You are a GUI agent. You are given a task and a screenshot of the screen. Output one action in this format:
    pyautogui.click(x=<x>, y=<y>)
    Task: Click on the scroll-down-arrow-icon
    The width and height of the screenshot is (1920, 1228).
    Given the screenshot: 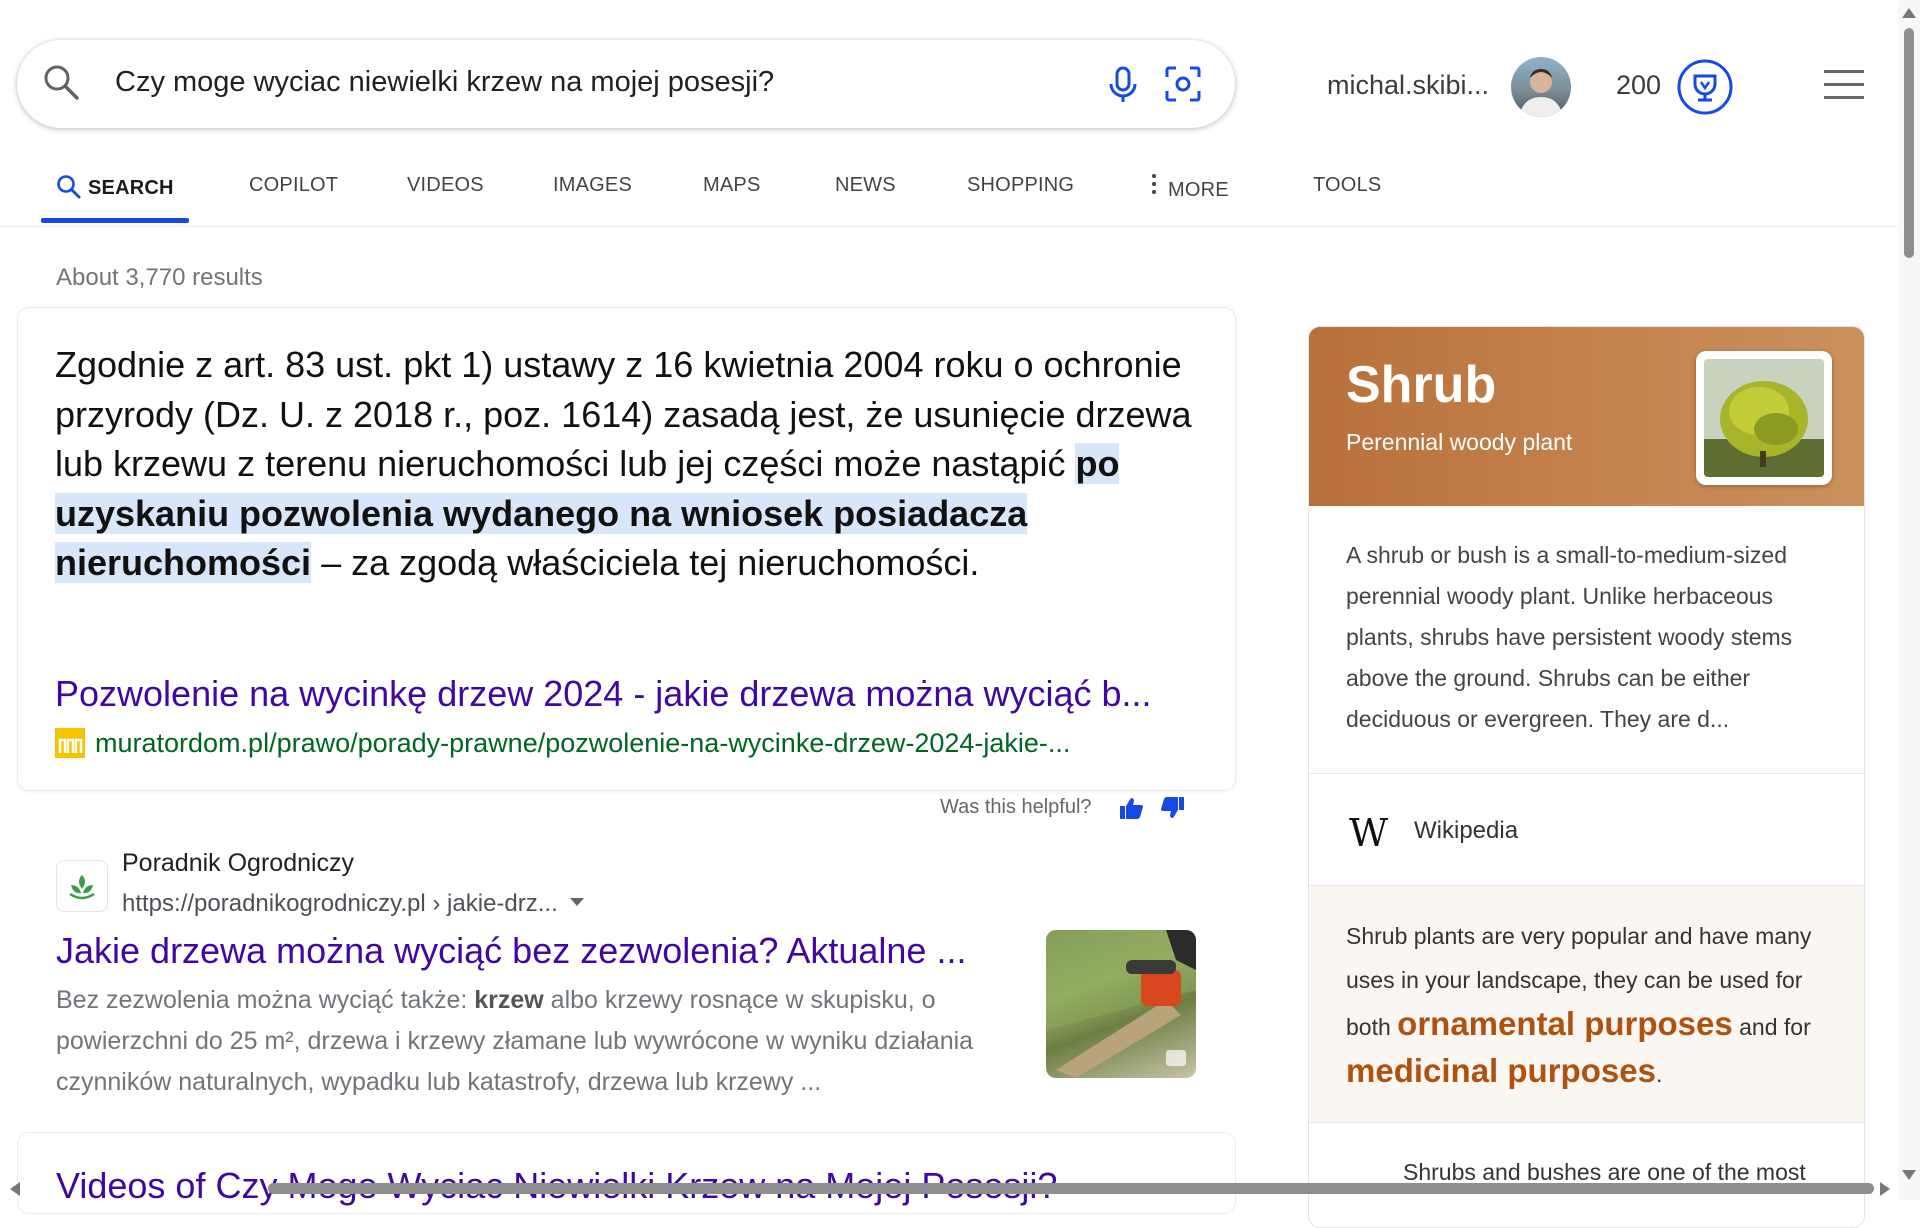 What is the action you would take?
    pyautogui.click(x=1909, y=1175)
    